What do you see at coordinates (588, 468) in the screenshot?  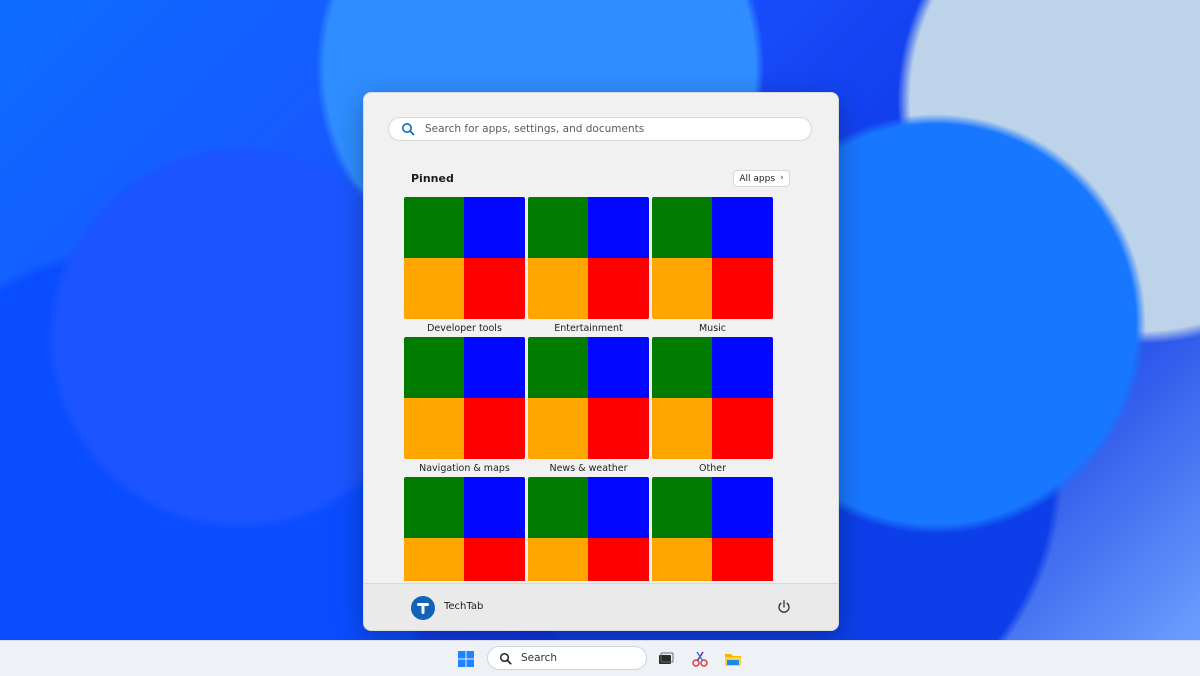 I see `tile-label: News & weather` at bounding box center [588, 468].